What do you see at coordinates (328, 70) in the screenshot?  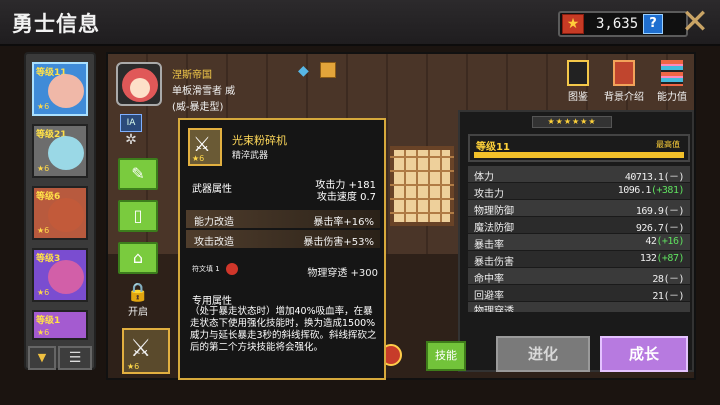 I see `scroll-icon` at bounding box center [328, 70].